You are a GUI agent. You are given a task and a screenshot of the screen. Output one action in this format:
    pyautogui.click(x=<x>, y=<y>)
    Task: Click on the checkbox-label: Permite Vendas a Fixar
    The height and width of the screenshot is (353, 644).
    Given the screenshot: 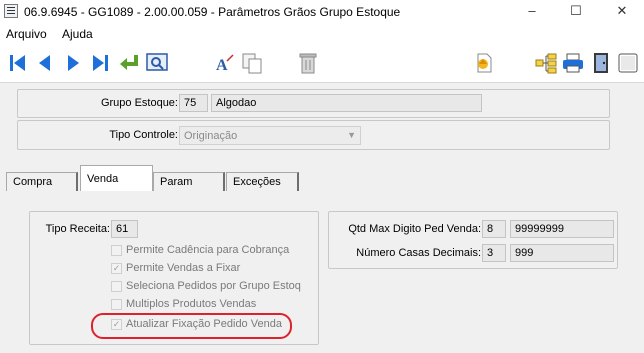 What is the action you would take?
    pyautogui.click(x=183, y=268)
    